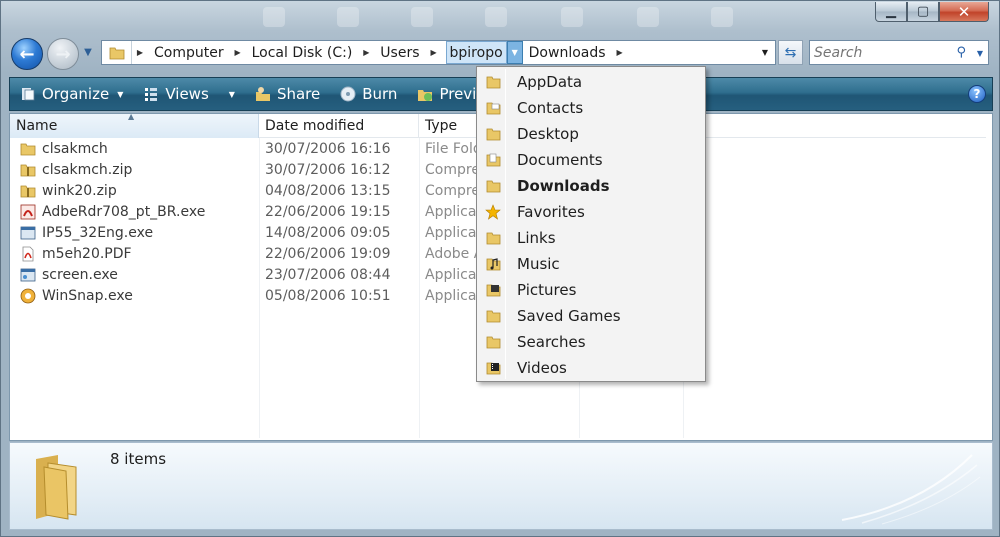 This screenshot has width=1000, height=537. I want to click on large-folder-icon, so click(56, 487).